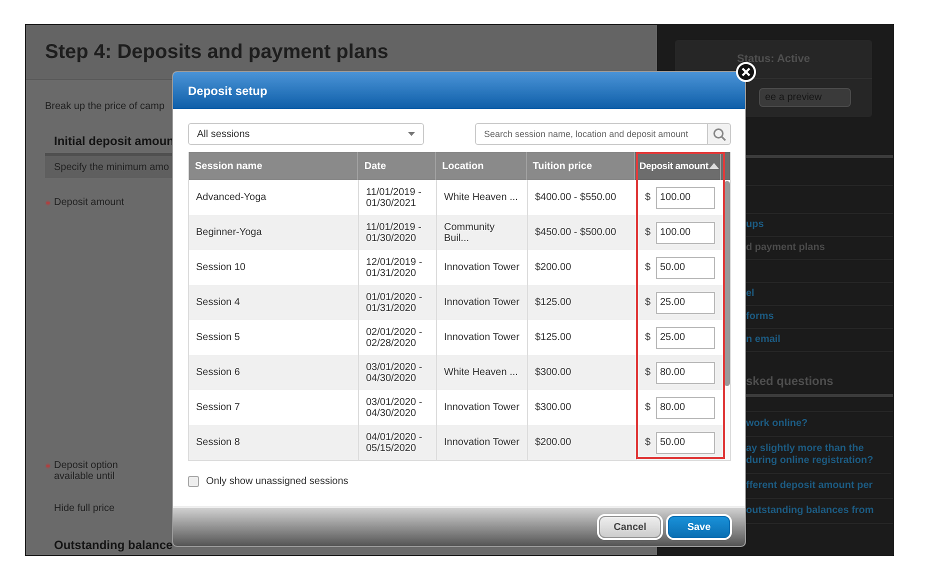 The width and height of the screenshot is (944, 563). I want to click on field-label: Deposit amount, so click(89, 203).